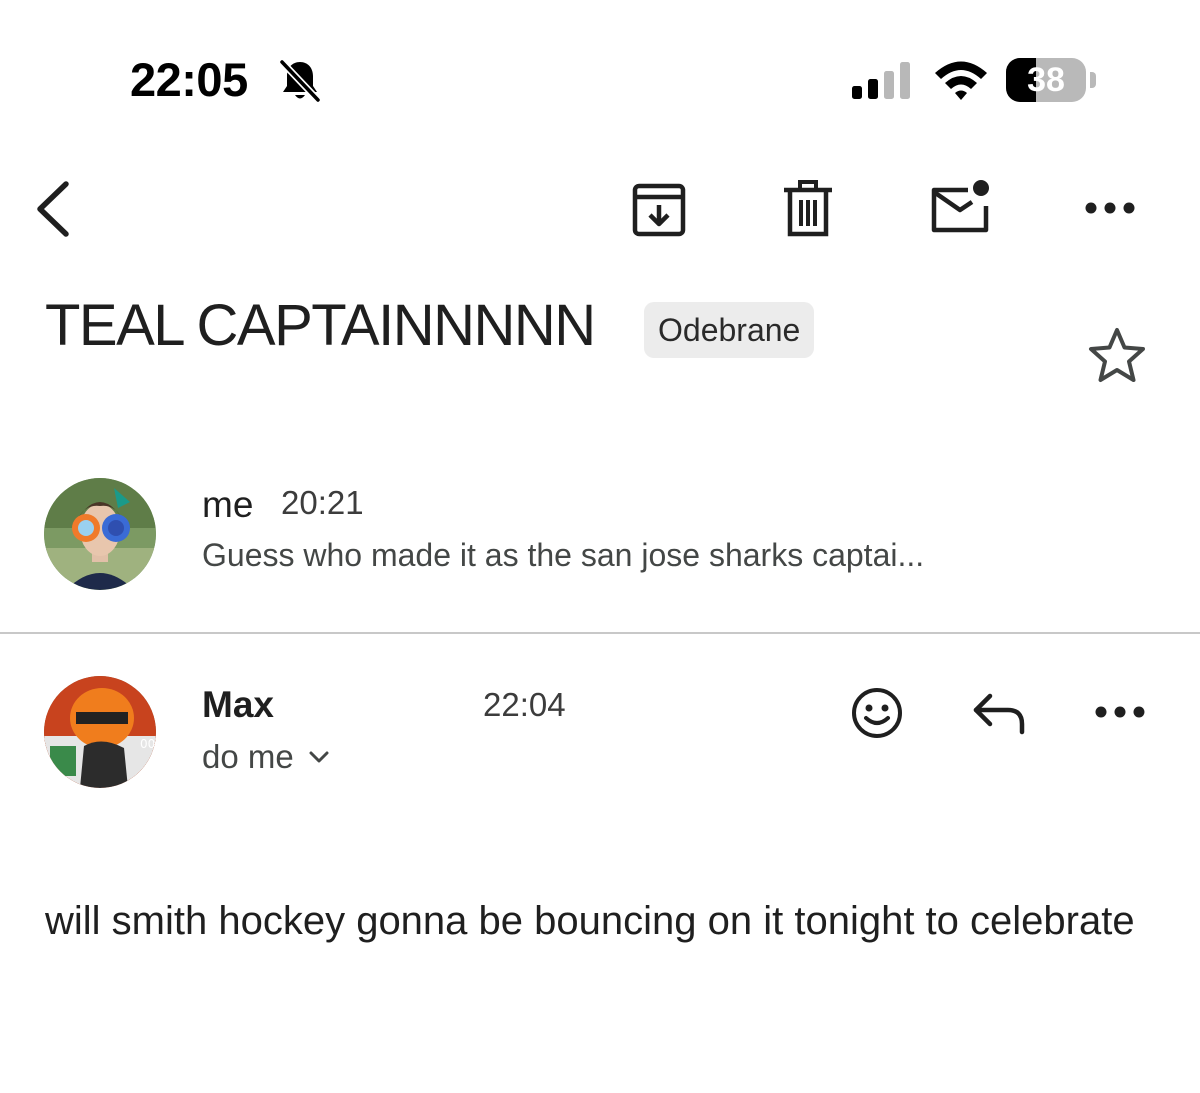  Describe the element at coordinates (322, 502) in the screenshot. I see `message-time: 20:21` at that location.